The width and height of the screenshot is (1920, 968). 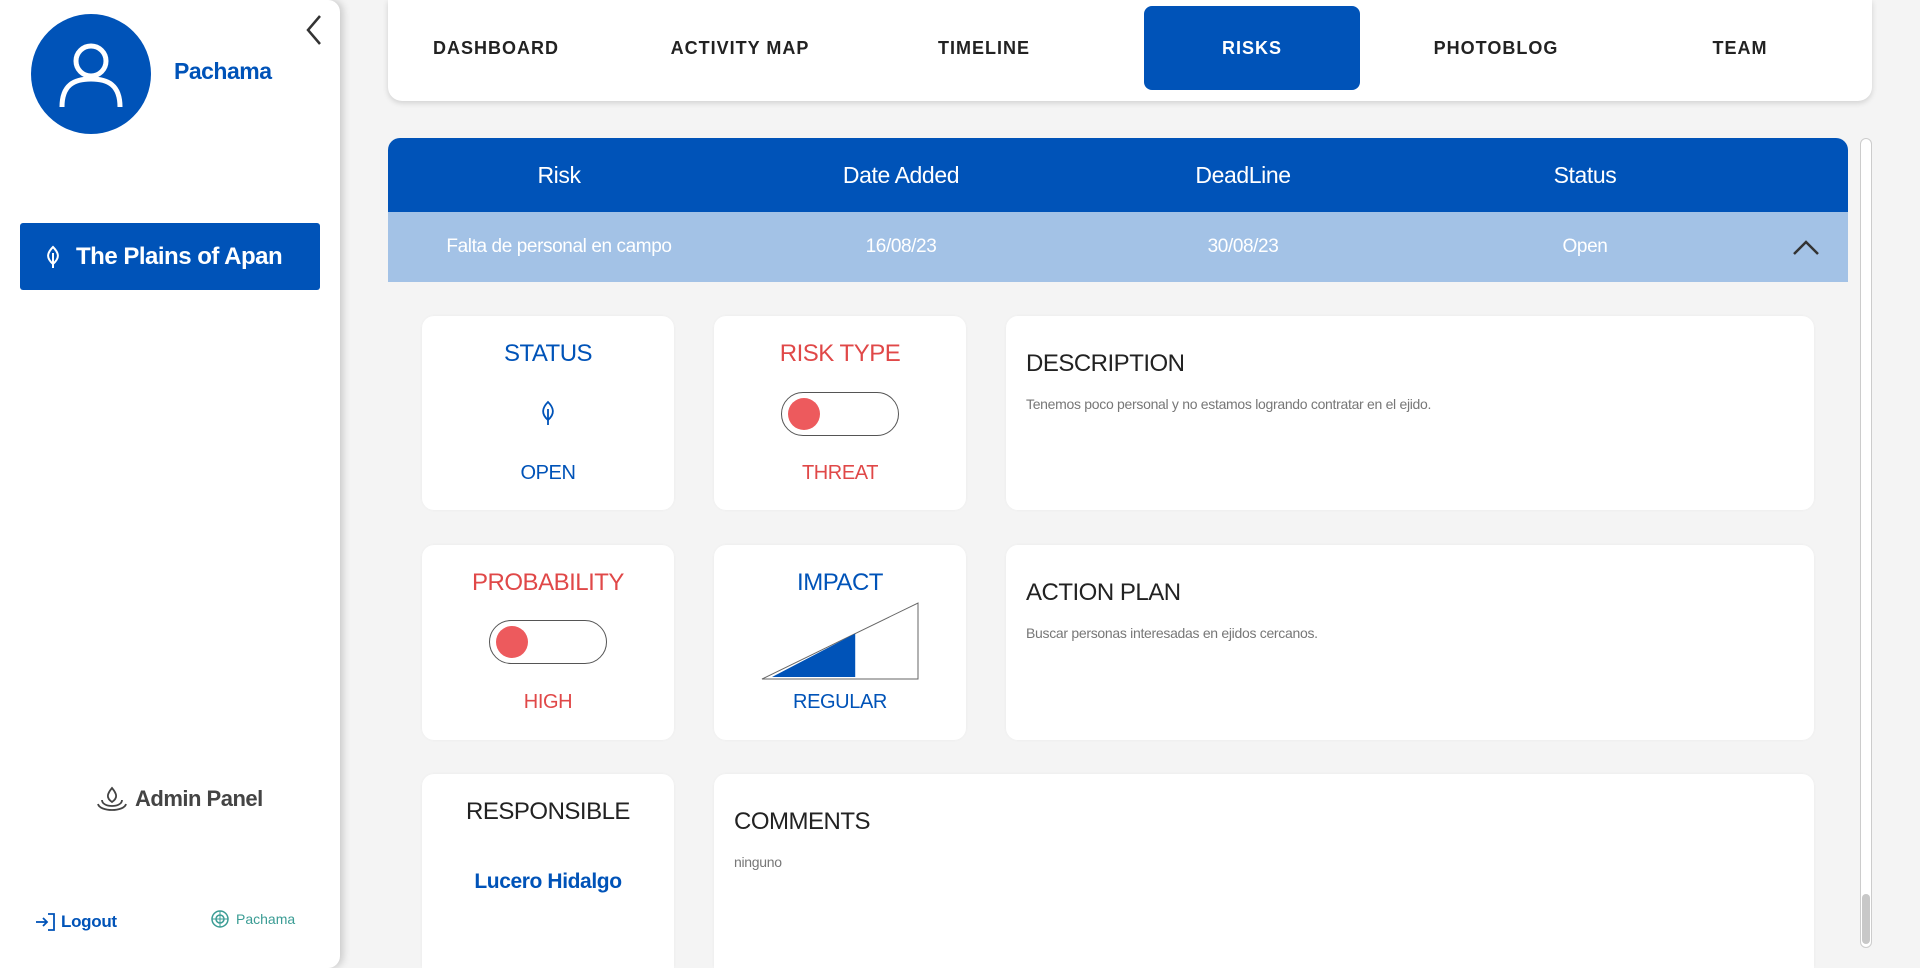 What do you see at coordinates (266, 919) in the screenshot?
I see `brand-label: Pachama` at bounding box center [266, 919].